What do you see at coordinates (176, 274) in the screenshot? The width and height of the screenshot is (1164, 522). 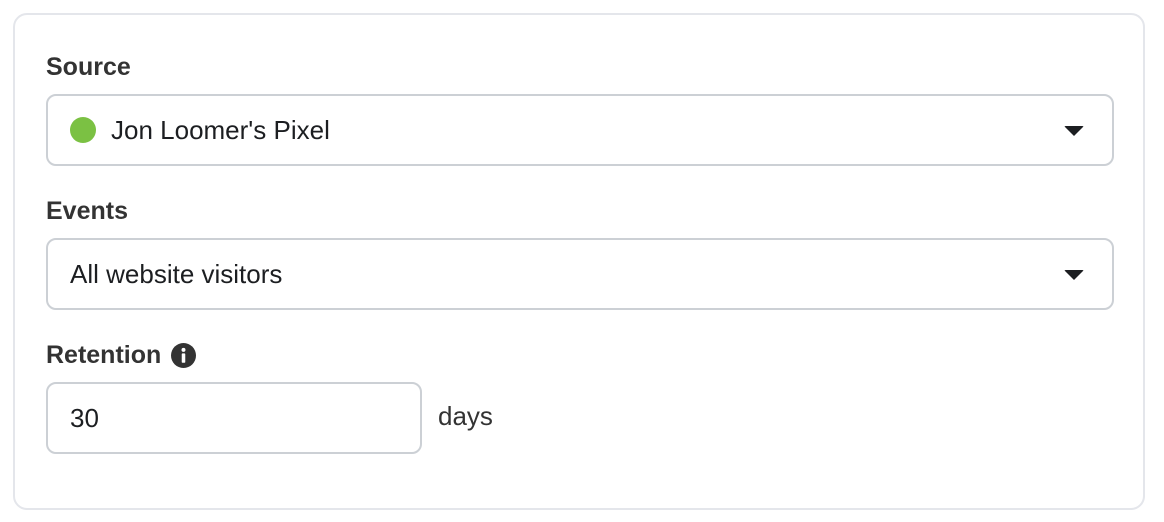 I see `events-selected-value: All website visitors` at bounding box center [176, 274].